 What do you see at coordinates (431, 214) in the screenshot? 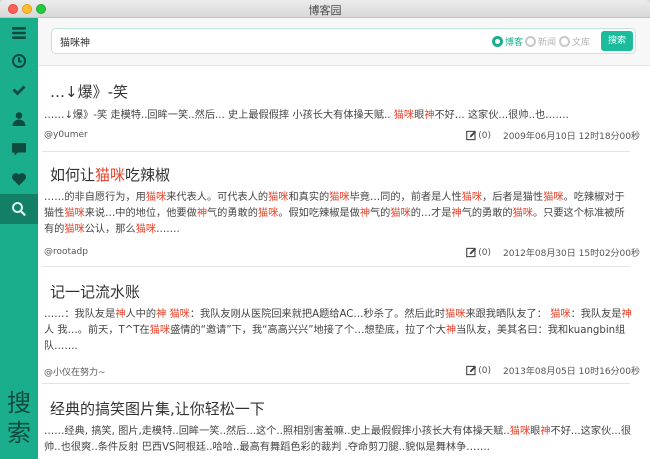
I see `text-segment: 的…才是` at bounding box center [431, 214].